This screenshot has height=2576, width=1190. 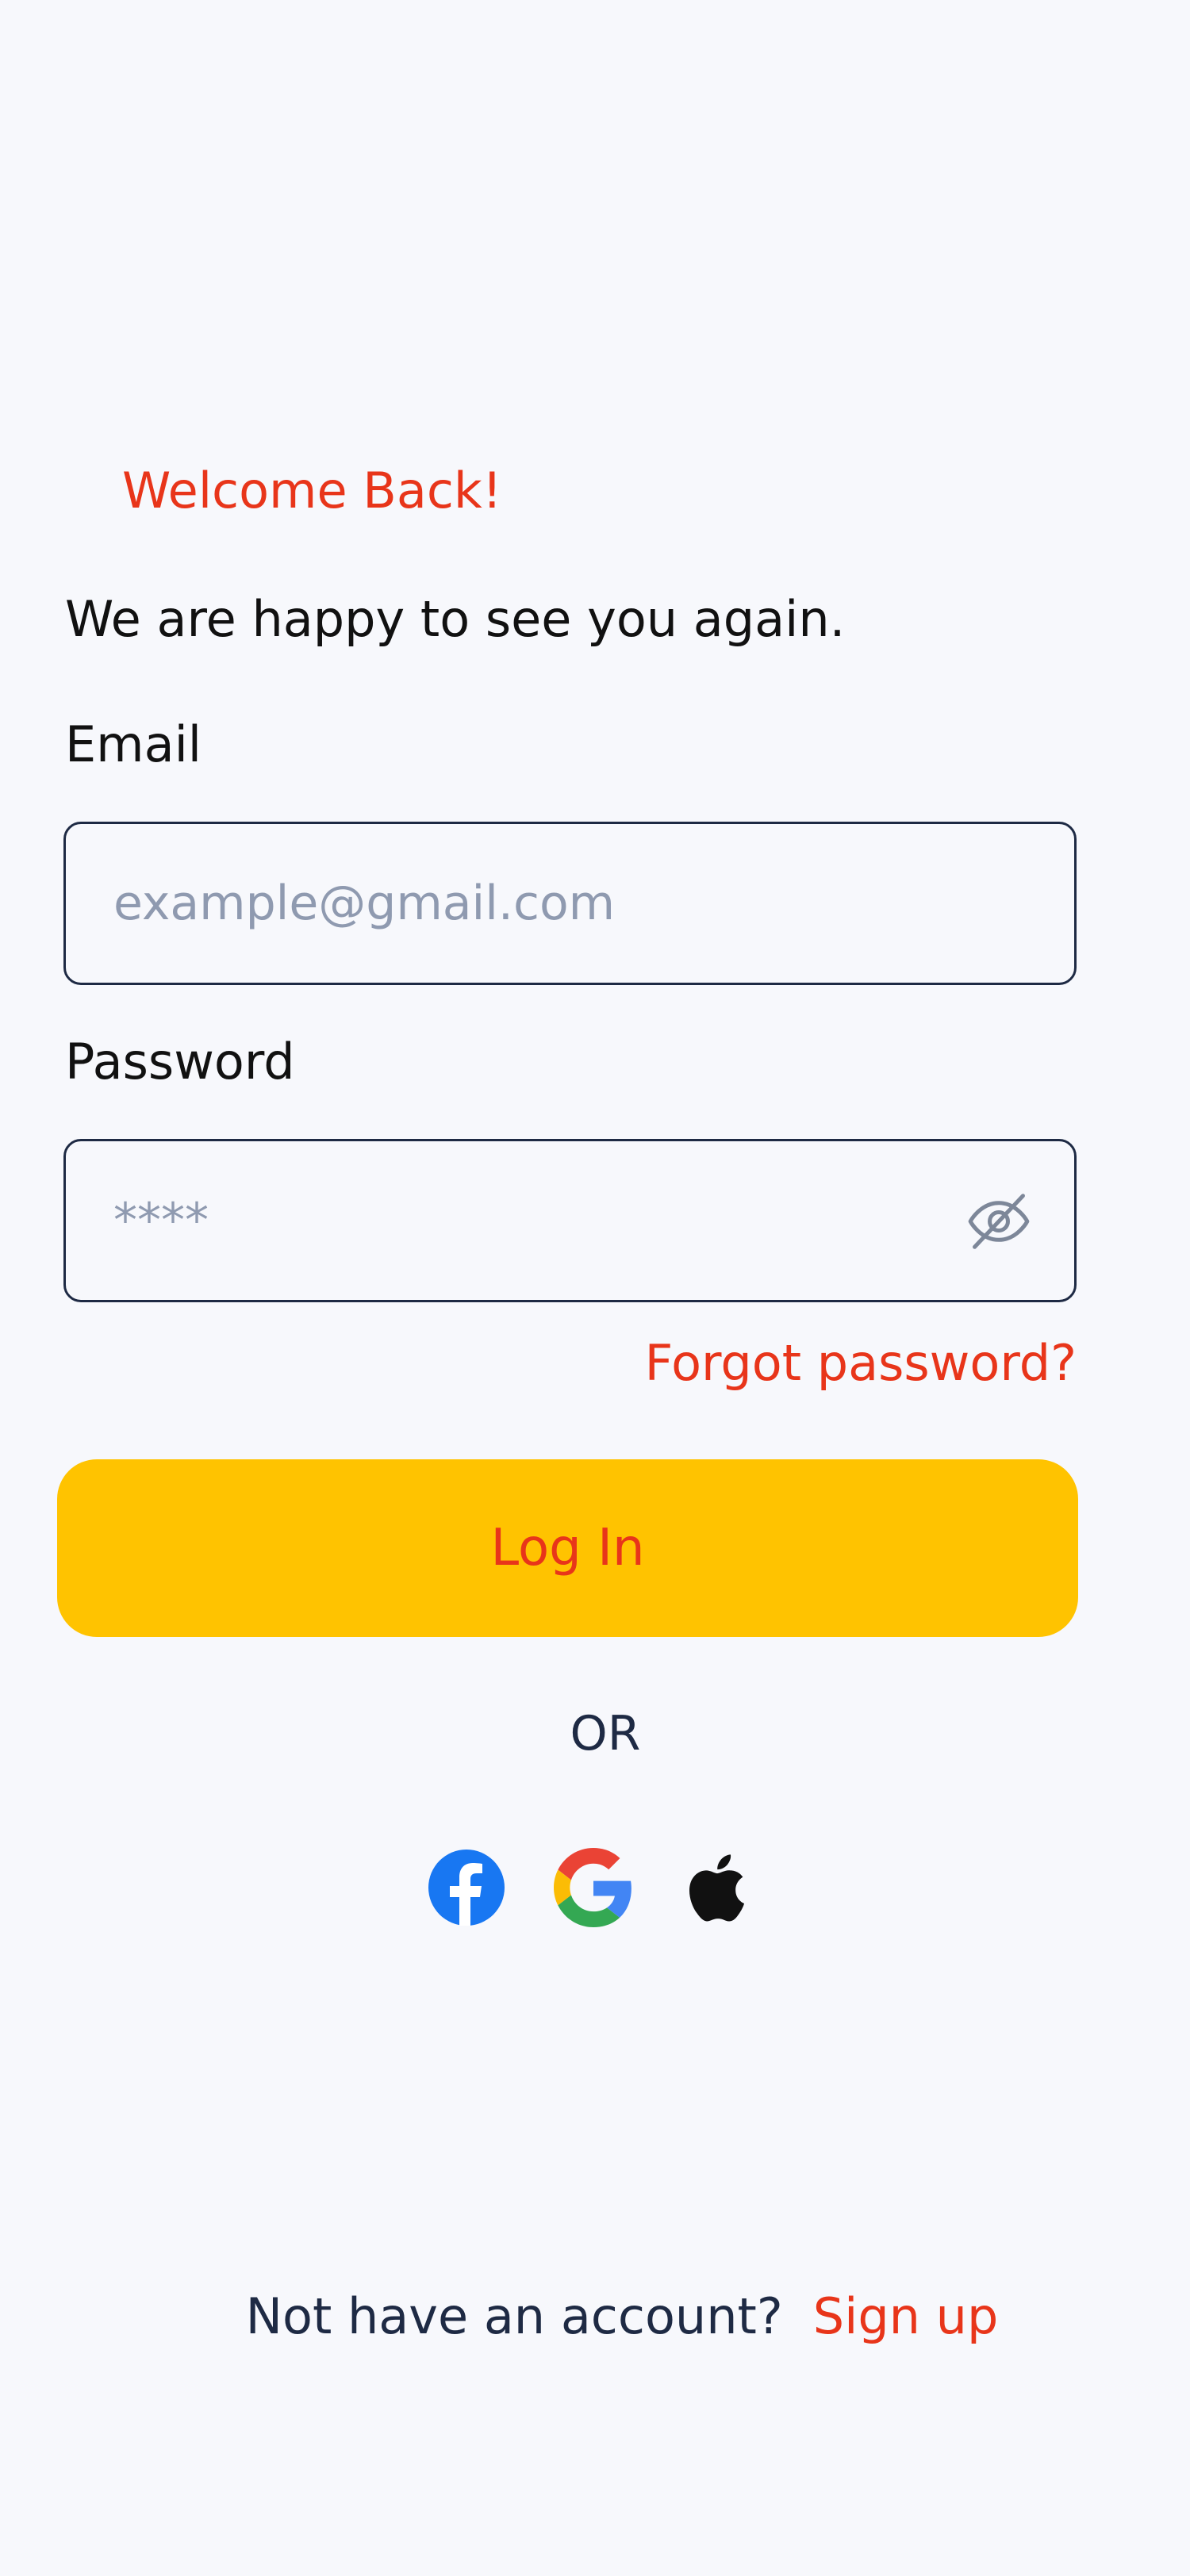 I want to click on eye-off-icon, so click(x=999, y=1221).